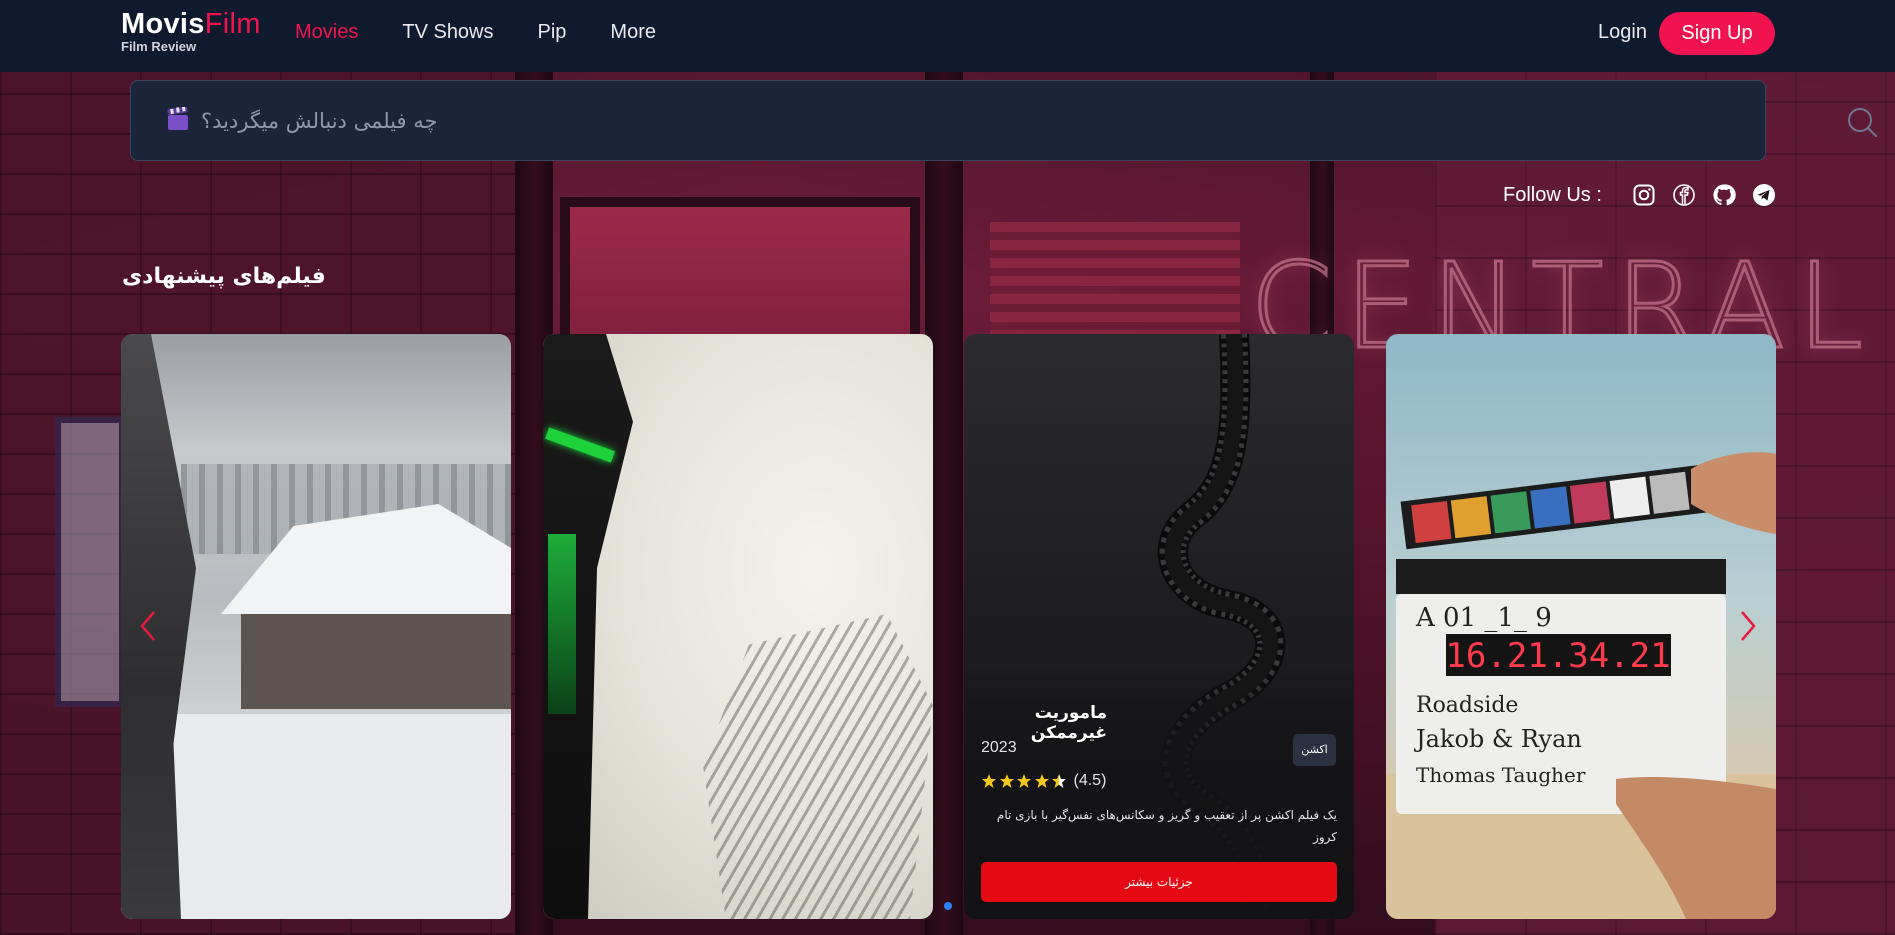 The image size is (1895, 935). What do you see at coordinates (562, 624) in the screenshot?
I see `card-art-glow` at bounding box center [562, 624].